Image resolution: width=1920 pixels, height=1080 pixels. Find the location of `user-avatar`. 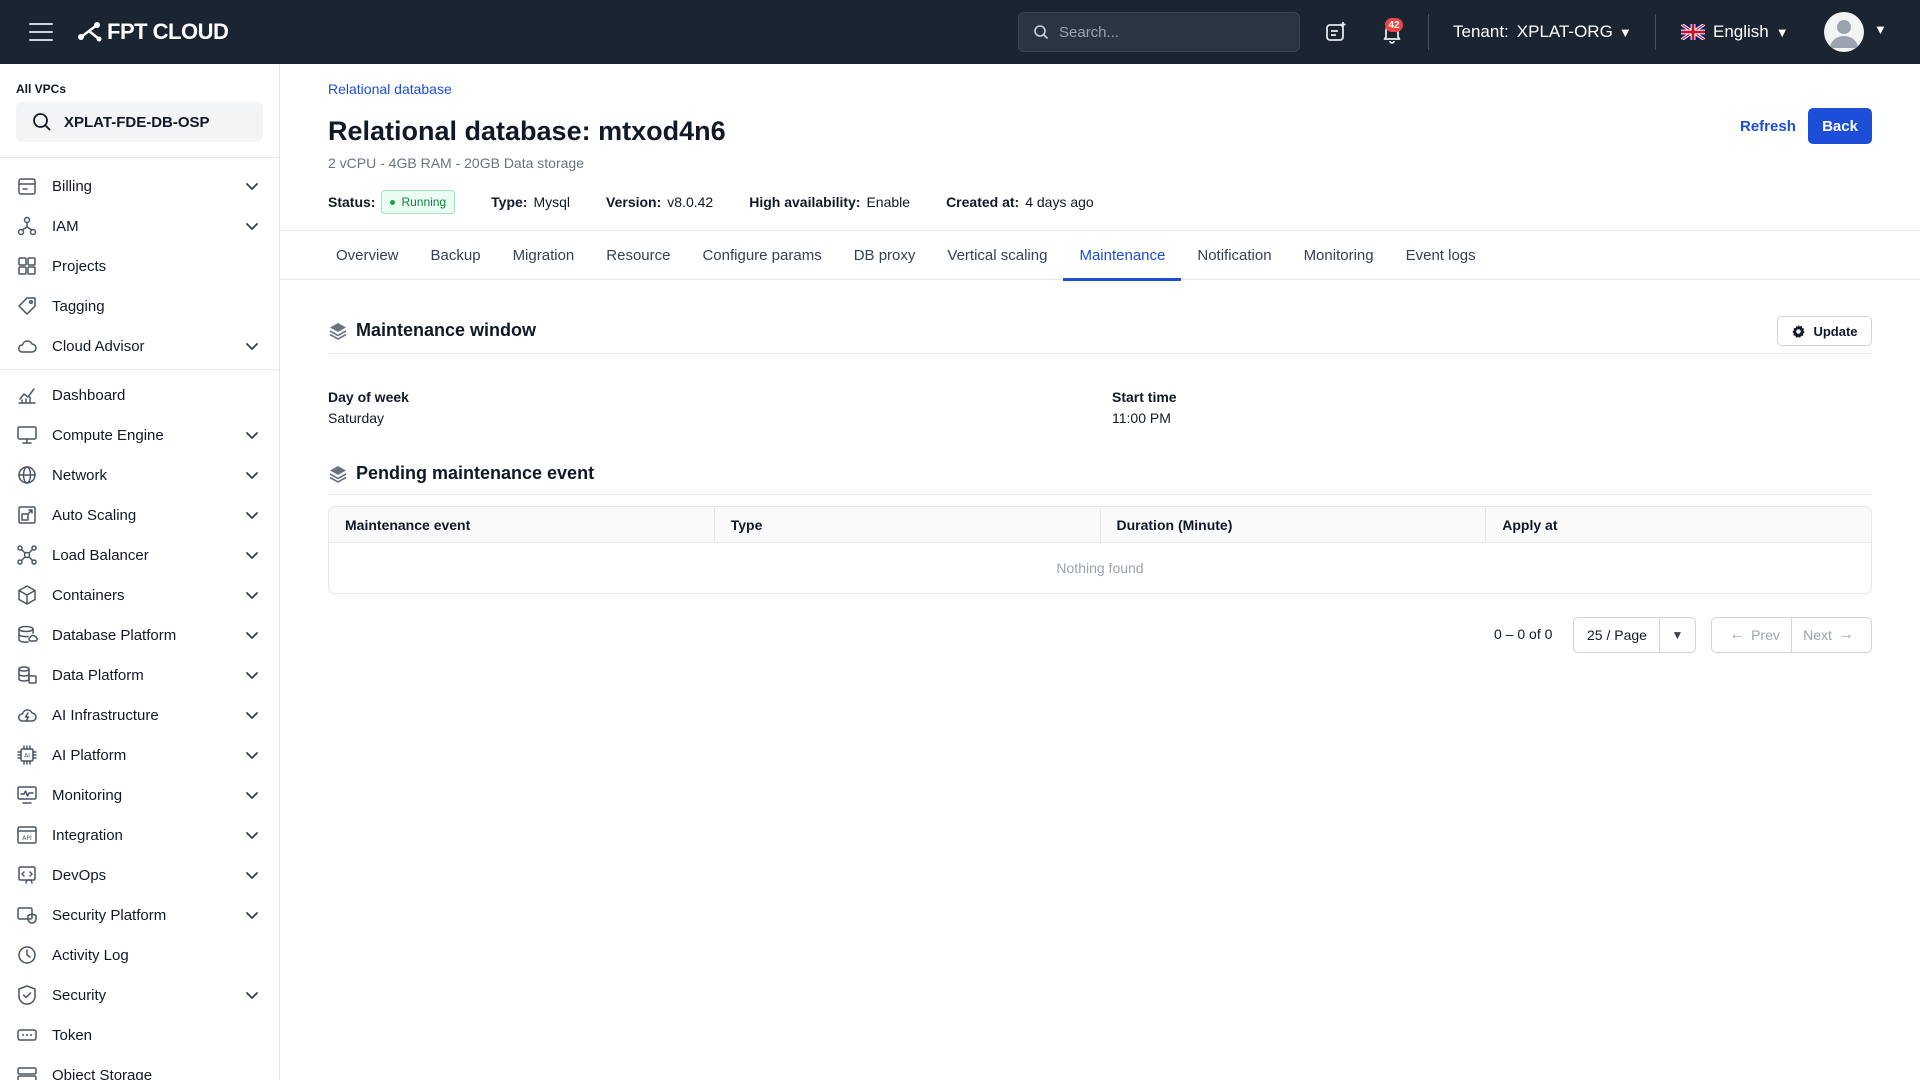

user-avatar is located at coordinates (1844, 32).